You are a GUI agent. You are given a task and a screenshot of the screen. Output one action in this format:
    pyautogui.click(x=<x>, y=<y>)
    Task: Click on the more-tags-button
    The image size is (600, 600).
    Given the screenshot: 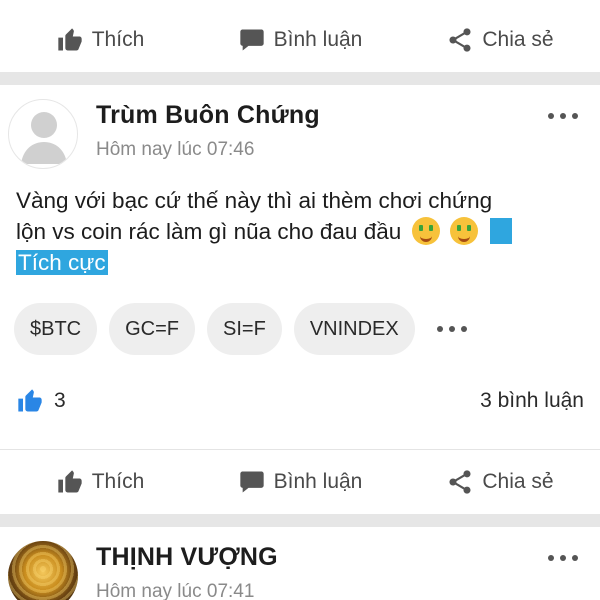 What is the action you would take?
    pyautogui.click(x=451, y=329)
    